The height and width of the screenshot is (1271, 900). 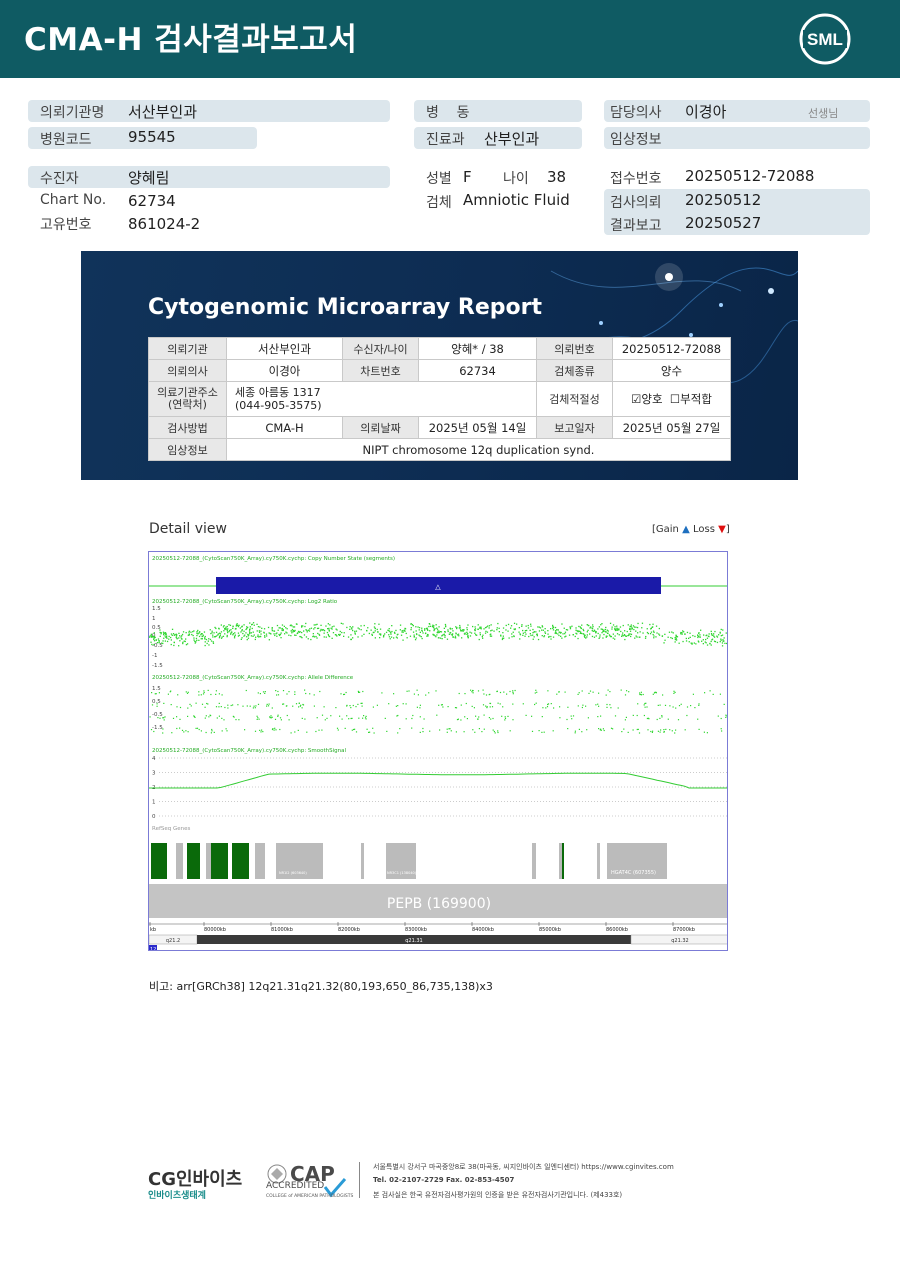 I want to click on gene-c-label: HGAT4C (607355), so click(x=633, y=873).